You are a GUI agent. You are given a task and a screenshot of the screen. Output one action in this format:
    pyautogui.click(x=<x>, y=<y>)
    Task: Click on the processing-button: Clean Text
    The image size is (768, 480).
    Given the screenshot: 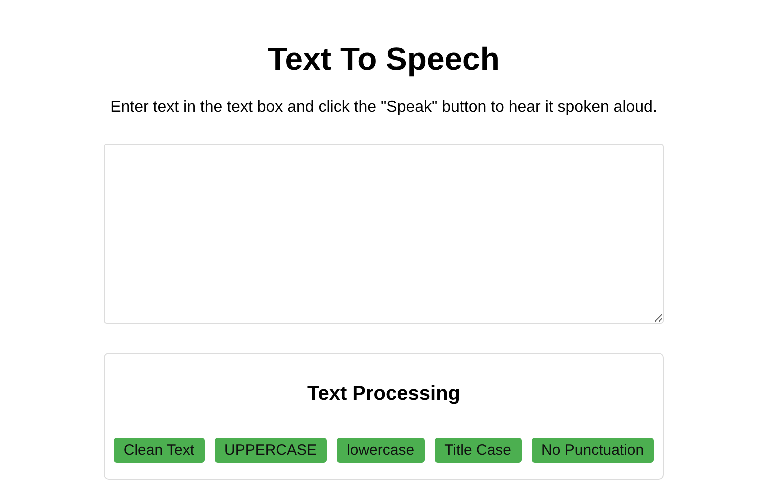 What is the action you would take?
    pyautogui.click(x=159, y=450)
    